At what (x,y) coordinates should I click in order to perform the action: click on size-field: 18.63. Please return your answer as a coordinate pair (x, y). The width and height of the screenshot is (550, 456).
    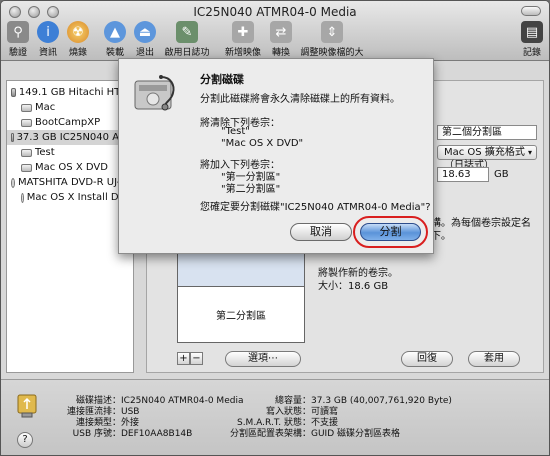
    Looking at the image, I should click on (463, 174).